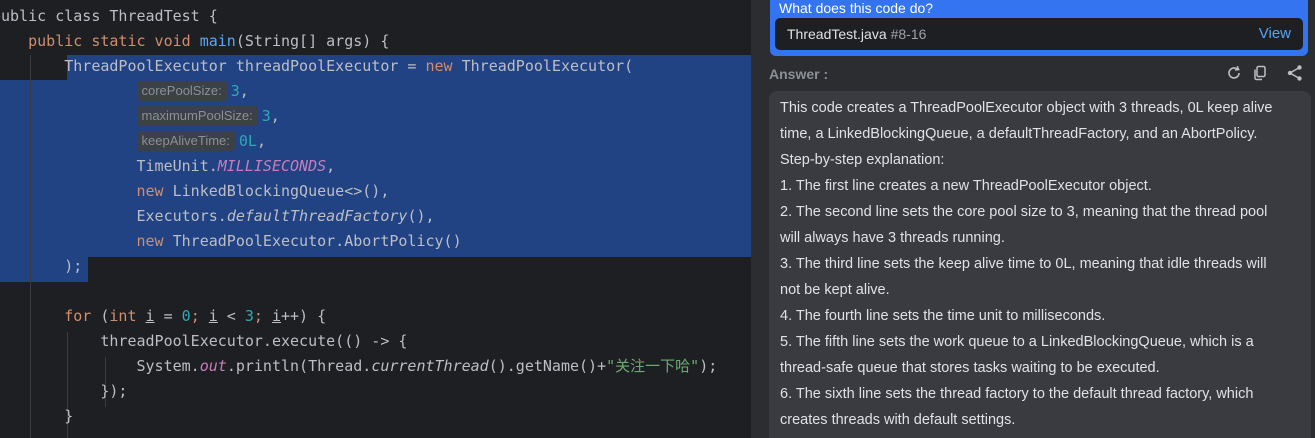 This screenshot has height=438, width=1315. What do you see at coordinates (856, 8) in the screenshot?
I see `question-text: What does this code do?` at bounding box center [856, 8].